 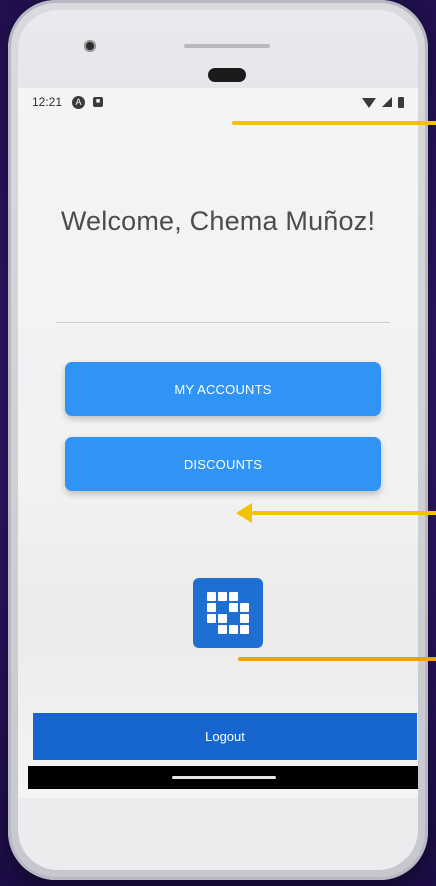 I want to click on status-time: 12:21, so click(x=47, y=102).